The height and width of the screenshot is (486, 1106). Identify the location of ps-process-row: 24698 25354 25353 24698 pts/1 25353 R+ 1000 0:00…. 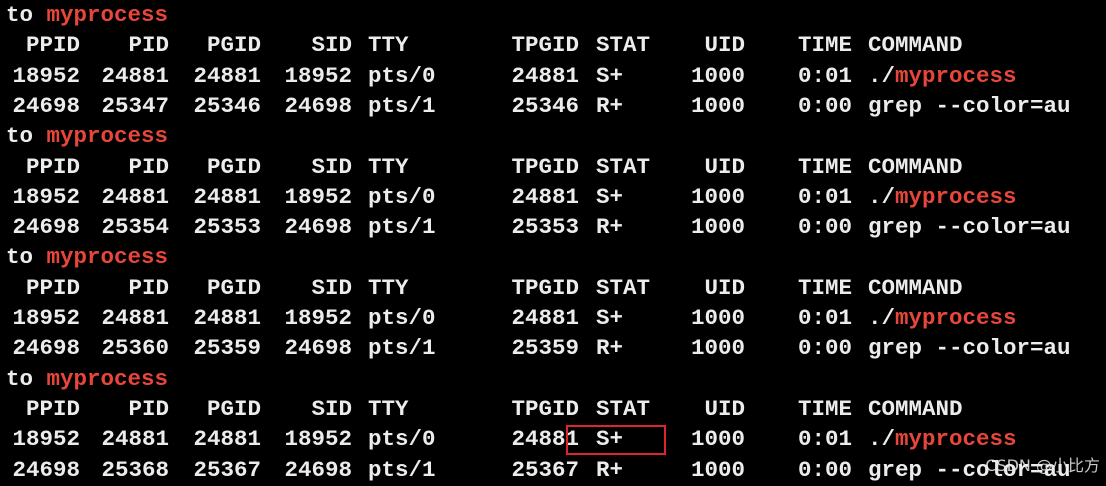
(553, 227).